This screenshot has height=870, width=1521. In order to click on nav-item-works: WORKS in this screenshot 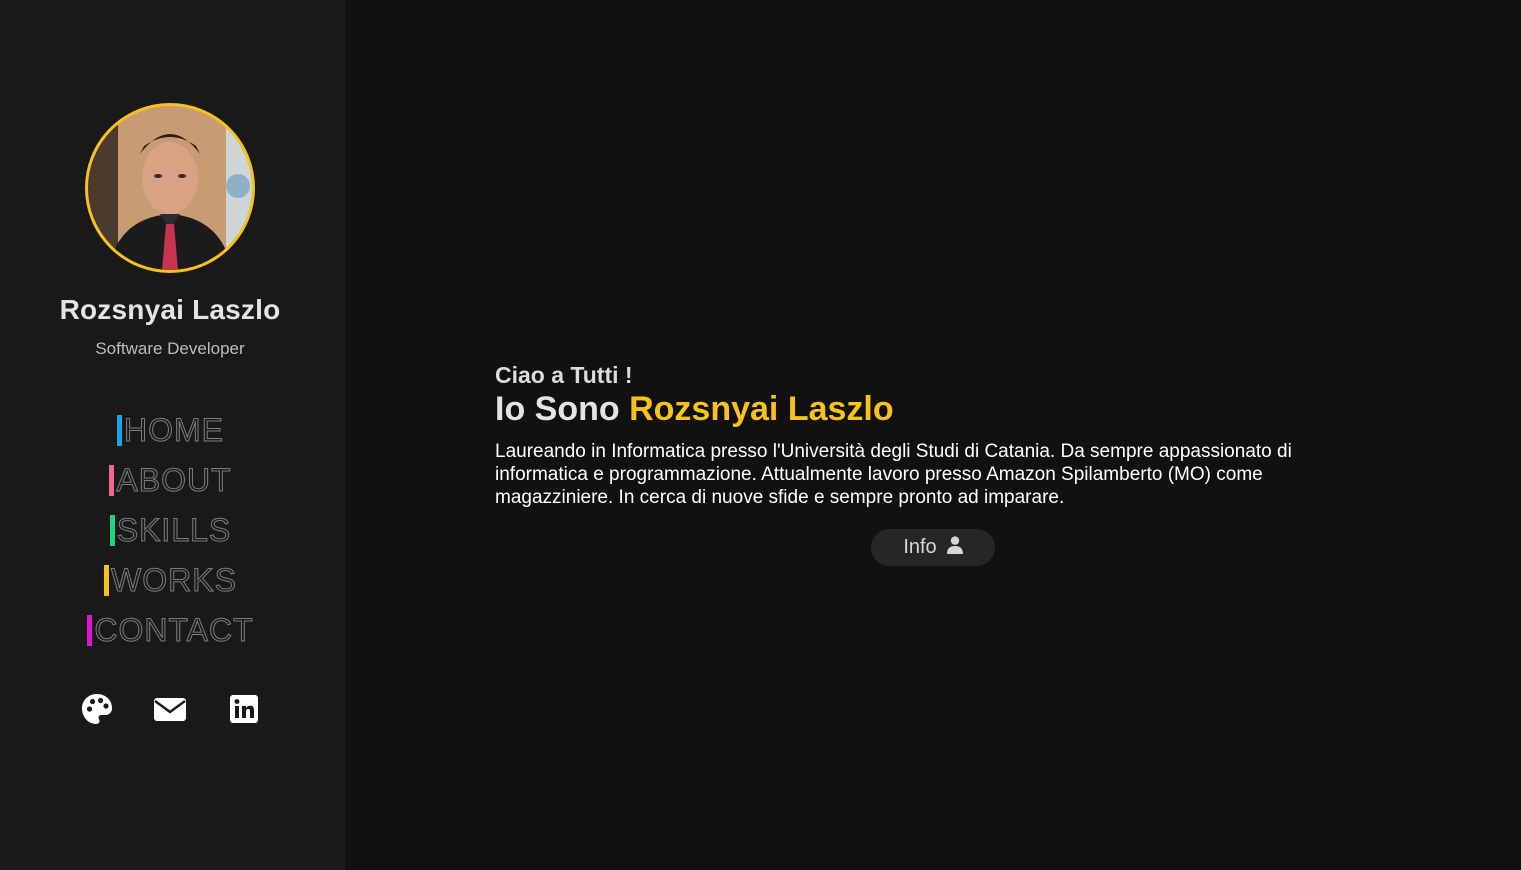, I will do `click(172, 585)`.